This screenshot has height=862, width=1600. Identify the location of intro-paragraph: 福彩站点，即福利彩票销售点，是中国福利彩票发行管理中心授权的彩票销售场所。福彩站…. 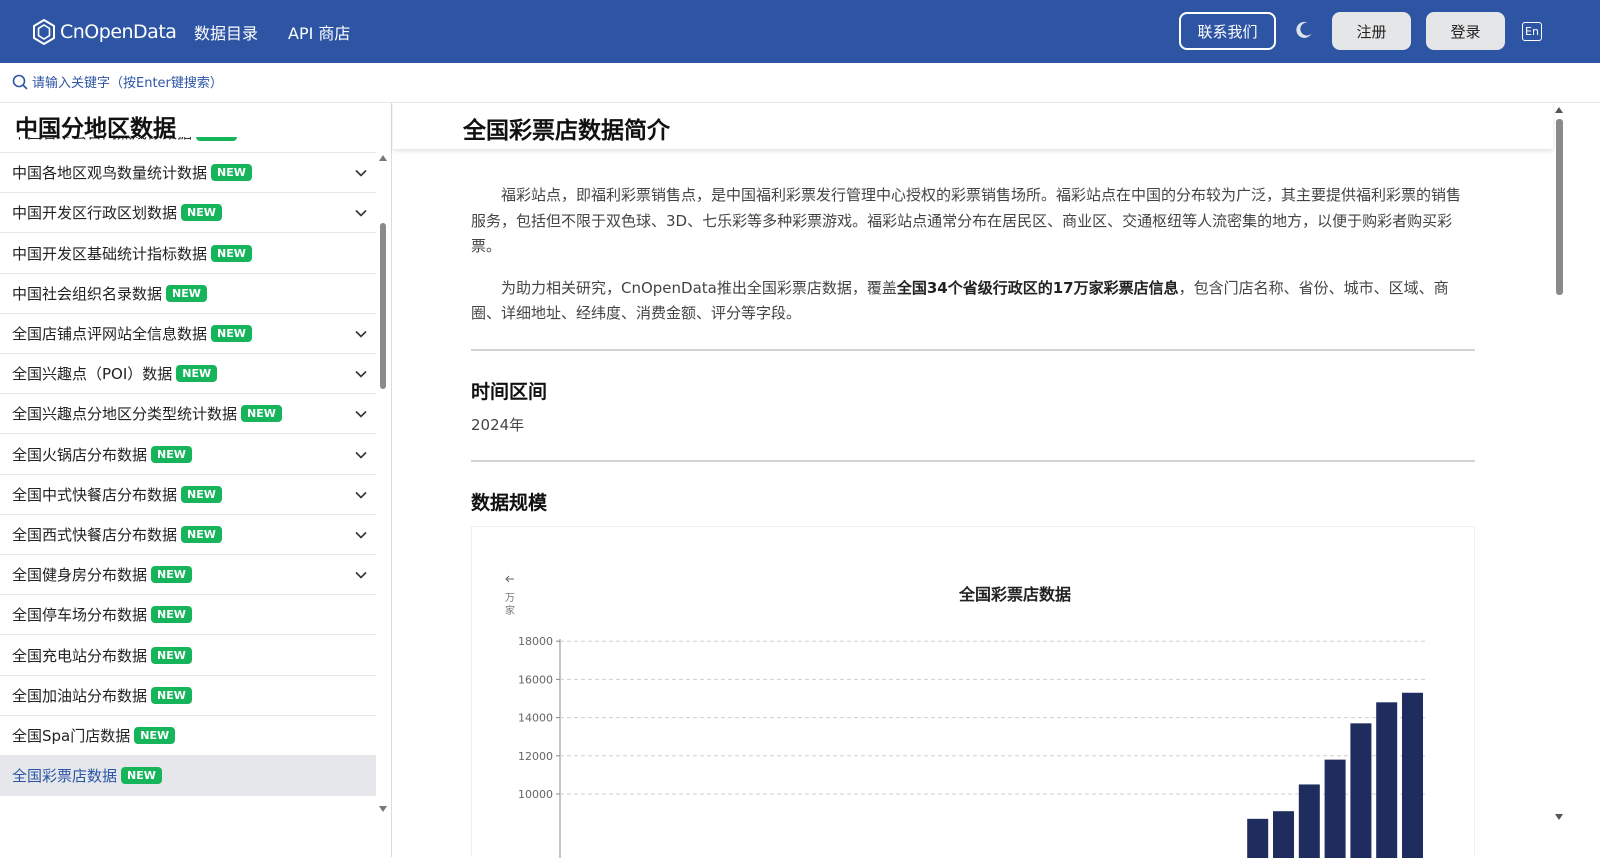
(966, 220).